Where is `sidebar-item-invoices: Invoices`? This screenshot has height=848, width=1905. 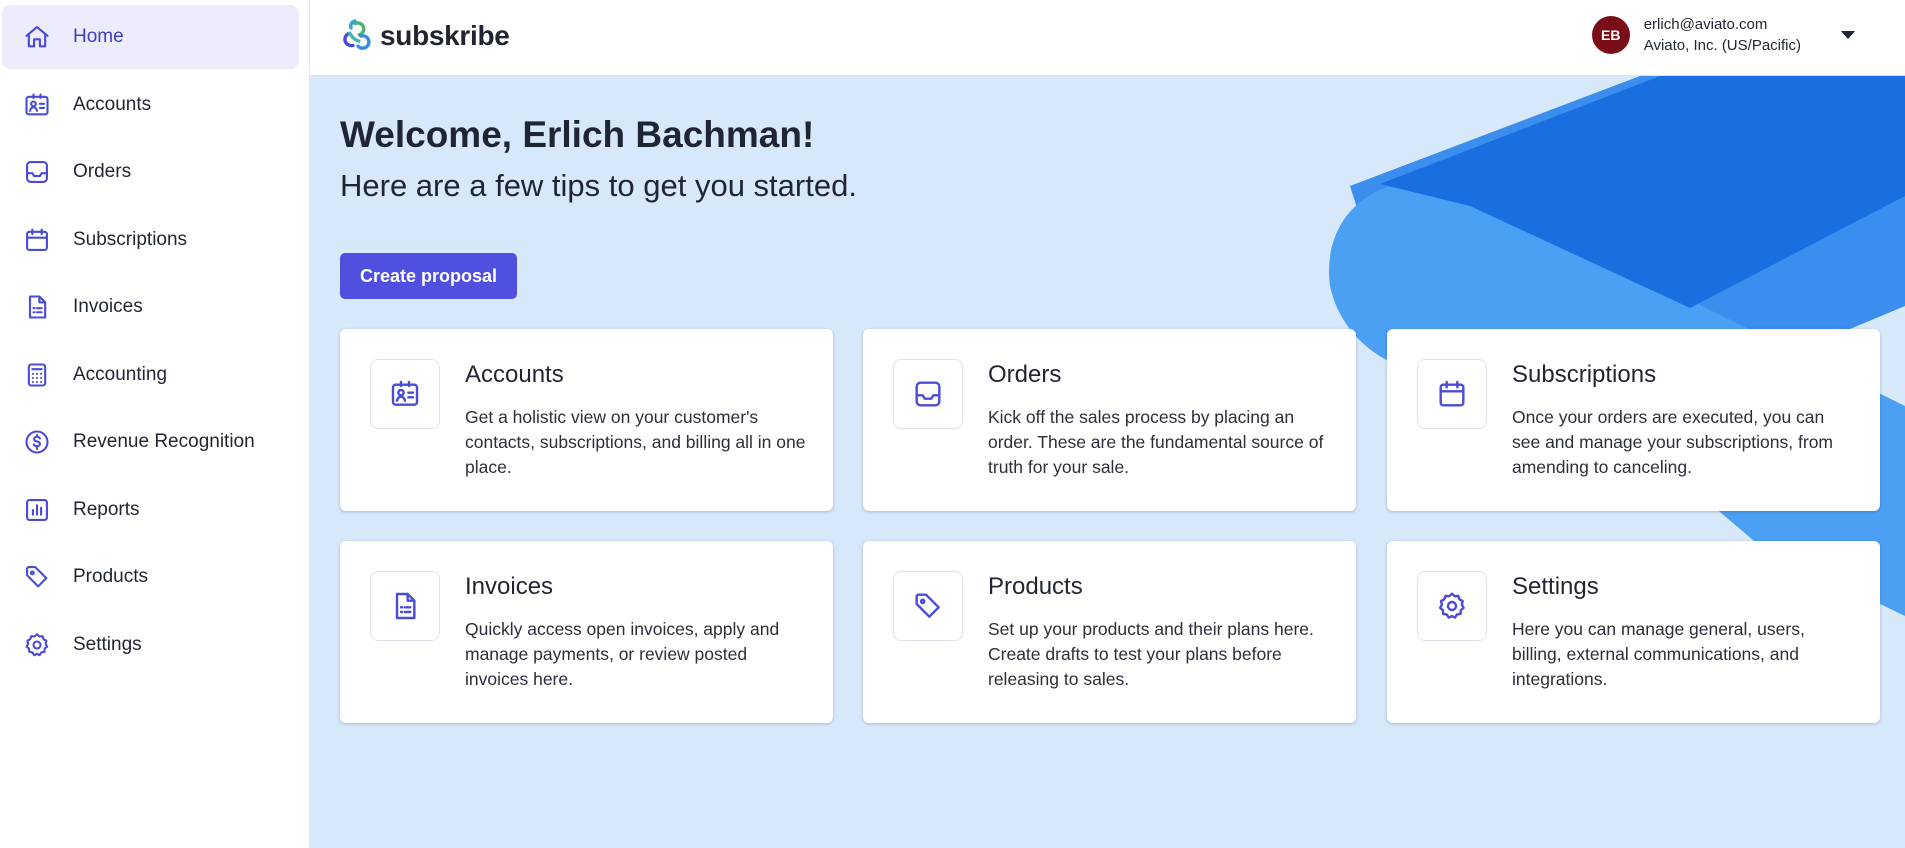
sidebar-item-invoices: Invoices is located at coordinates (150, 307).